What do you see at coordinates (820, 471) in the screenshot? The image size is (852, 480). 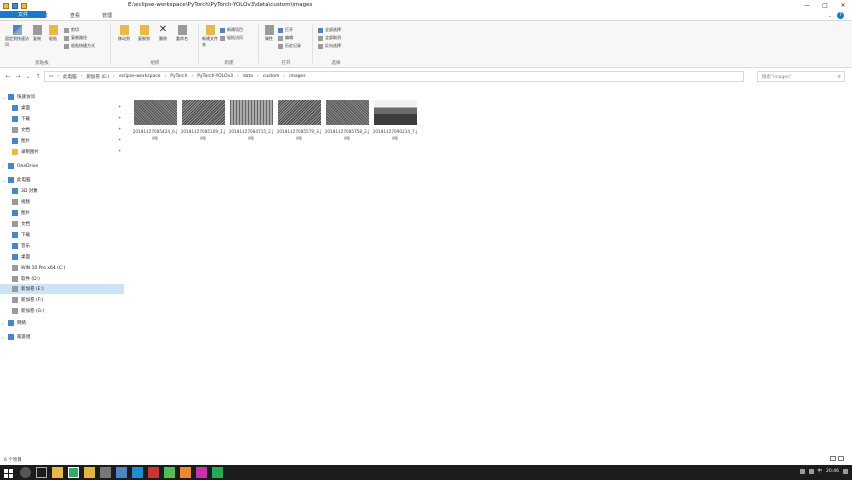 I see `input-method: 中` at bounding box center [820, 471].